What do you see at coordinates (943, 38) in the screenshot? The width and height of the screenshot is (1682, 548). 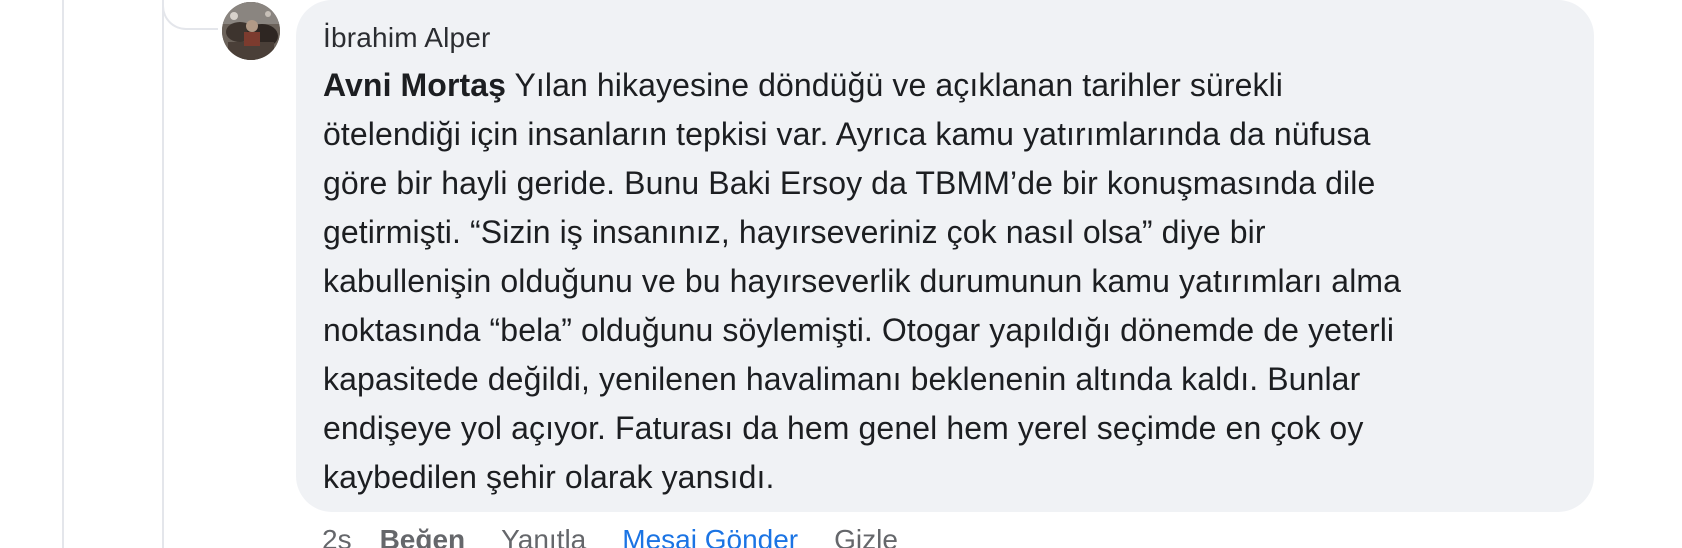 I see `comment-author: İbrahim Alper` at bounding box center [943, 38].